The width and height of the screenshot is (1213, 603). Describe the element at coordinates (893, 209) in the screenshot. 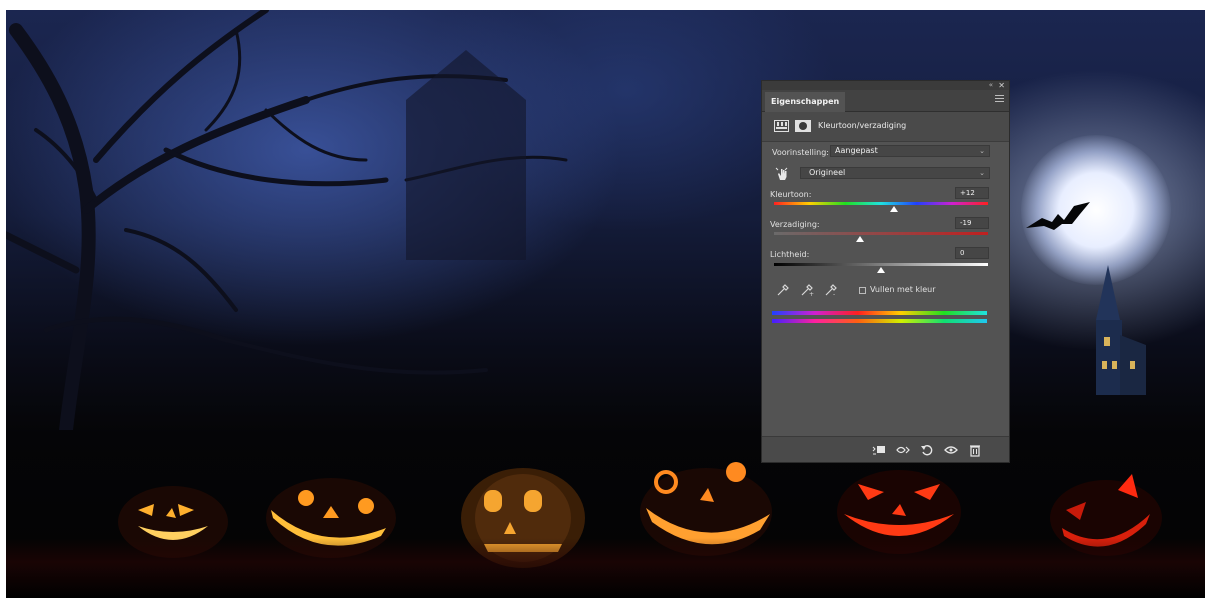

I see `hue-slider-thumb` at that location.